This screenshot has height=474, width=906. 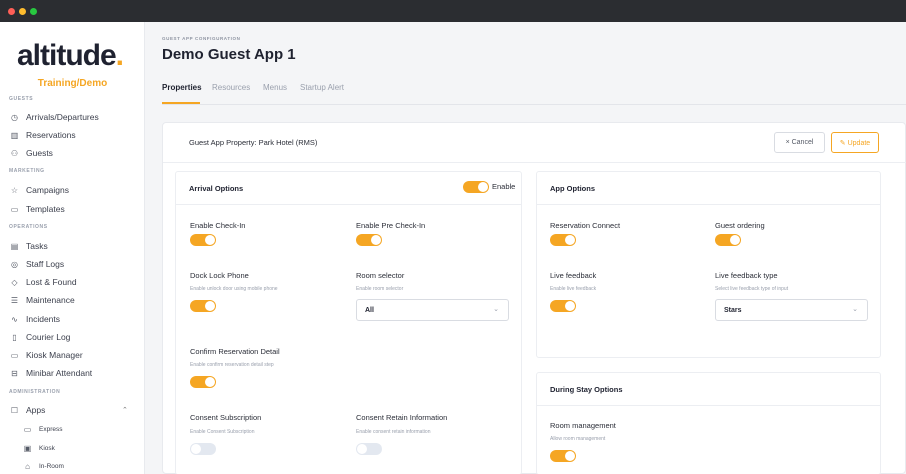 What do you see at coordinates (33, 11) in the screenshot?
I see `zoom-window-button` at bounding box center [33, 11].